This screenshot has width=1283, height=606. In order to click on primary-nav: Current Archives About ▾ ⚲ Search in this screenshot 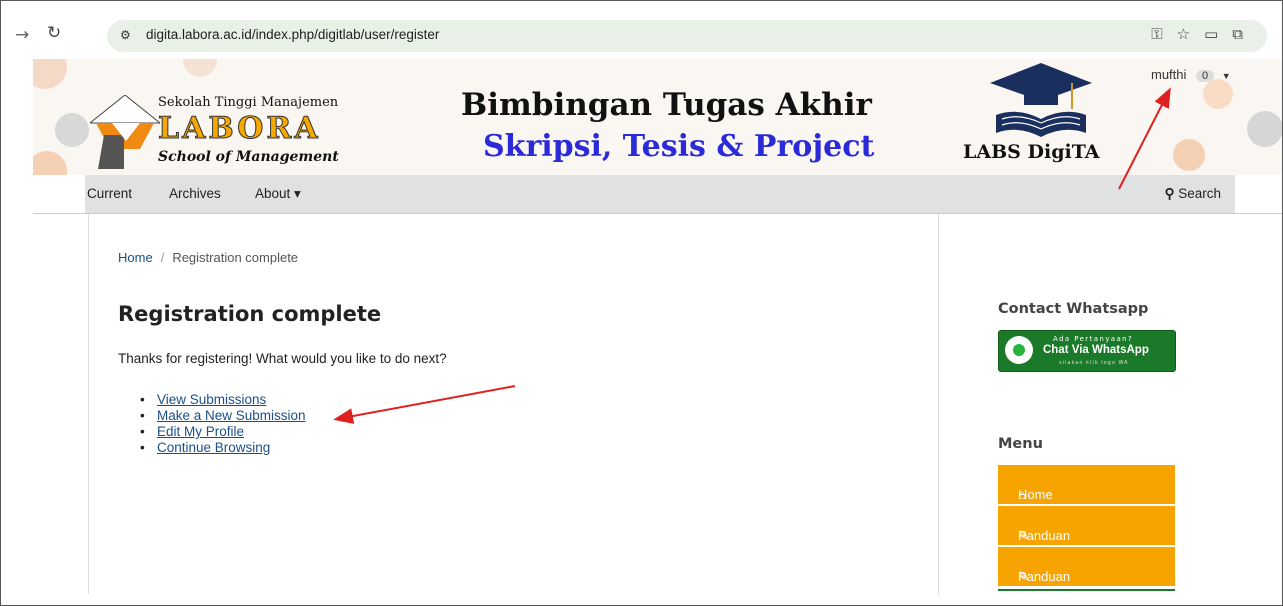, I will do `click(660, 194)`.